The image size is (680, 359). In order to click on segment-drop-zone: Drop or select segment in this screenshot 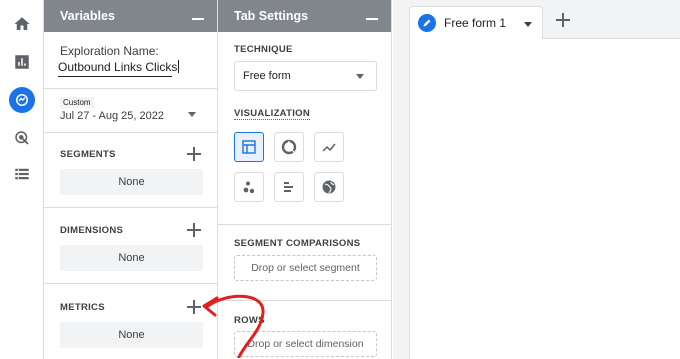, I will do `click(305, 268)`.